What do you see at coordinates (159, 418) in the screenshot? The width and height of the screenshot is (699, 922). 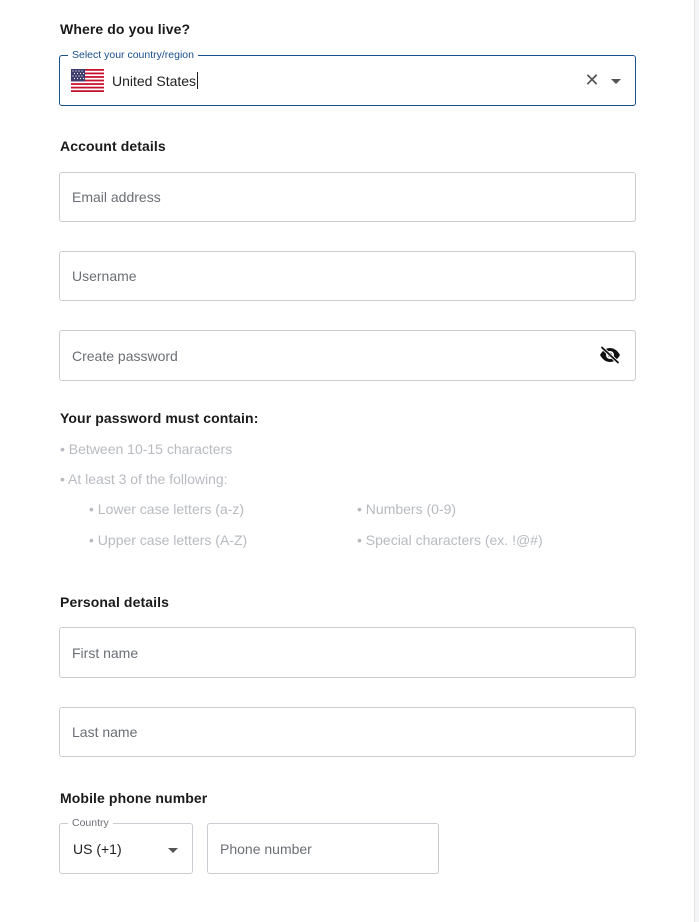 I see `password-rules-heading: Your password must contain:` at bounding box center [159, 418].